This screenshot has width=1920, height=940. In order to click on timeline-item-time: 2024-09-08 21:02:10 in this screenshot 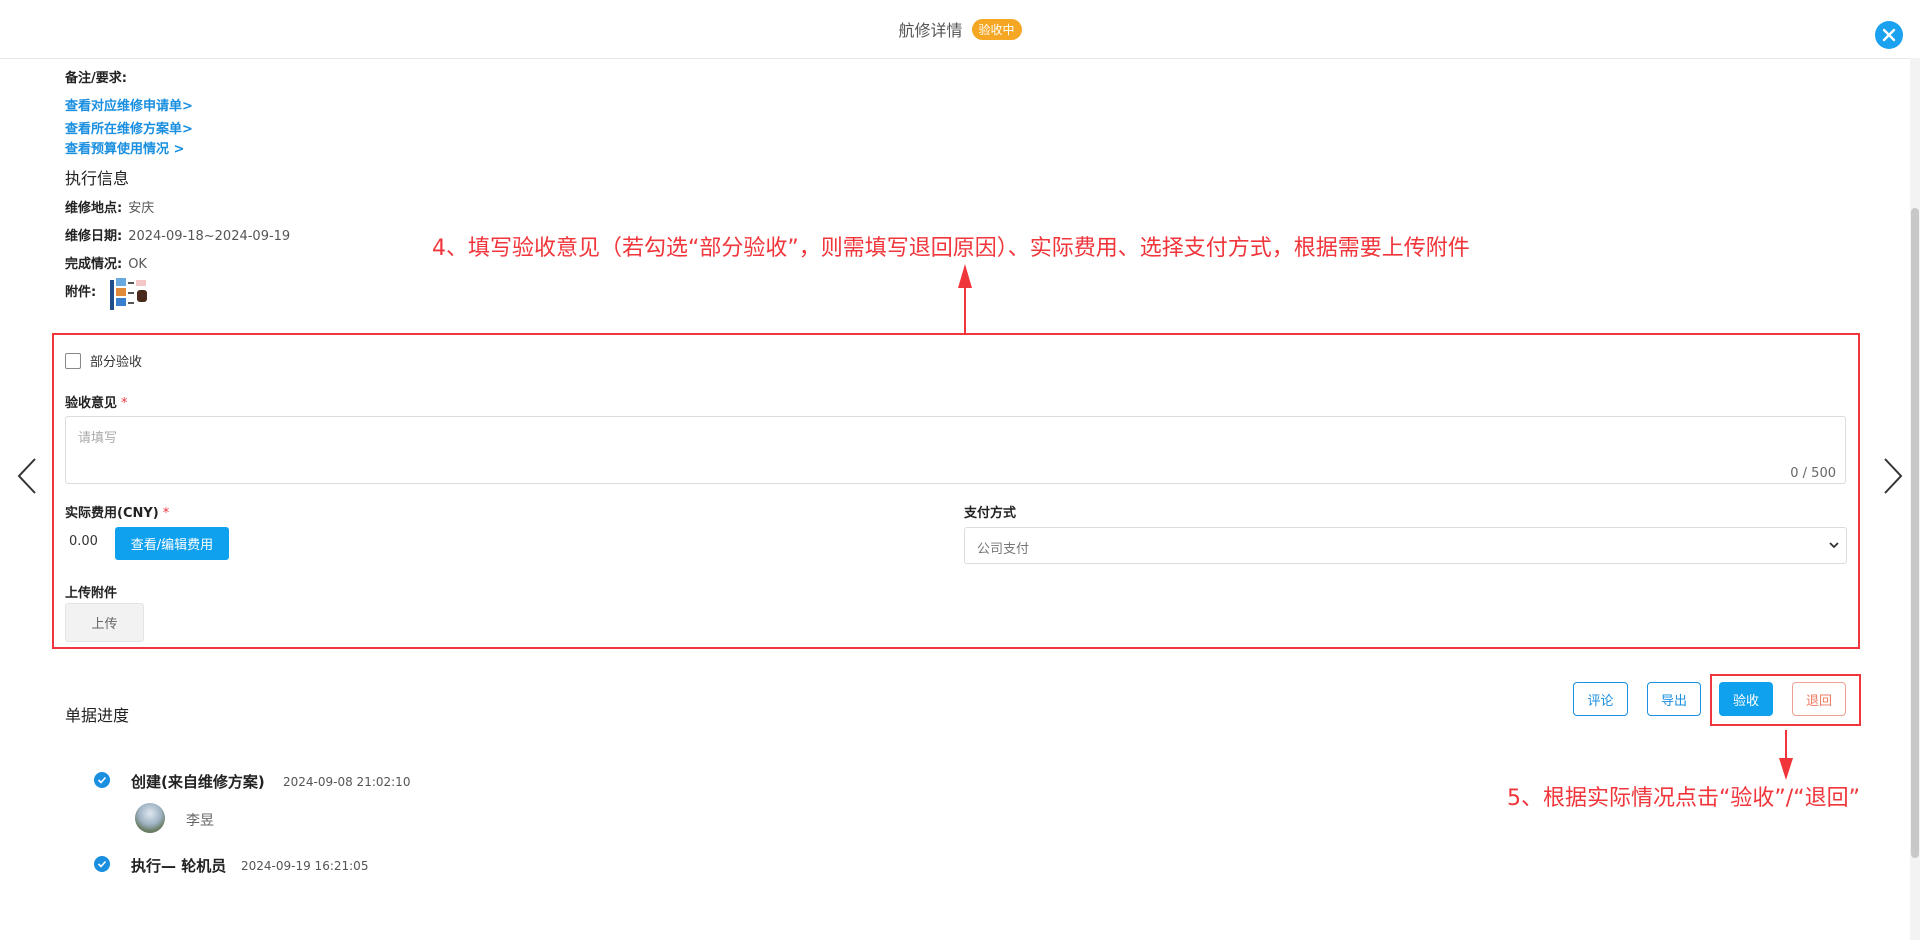, I will do `click(347, 782)`.